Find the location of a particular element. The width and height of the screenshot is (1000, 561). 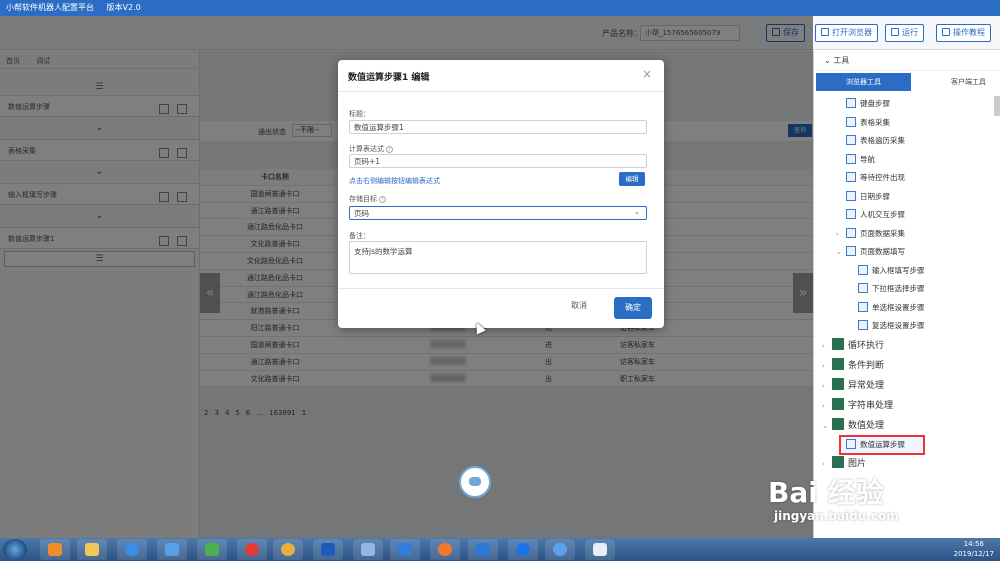

tools-tabs: 浏览器工具 客户端工具 is located at coordinates (907, 81).